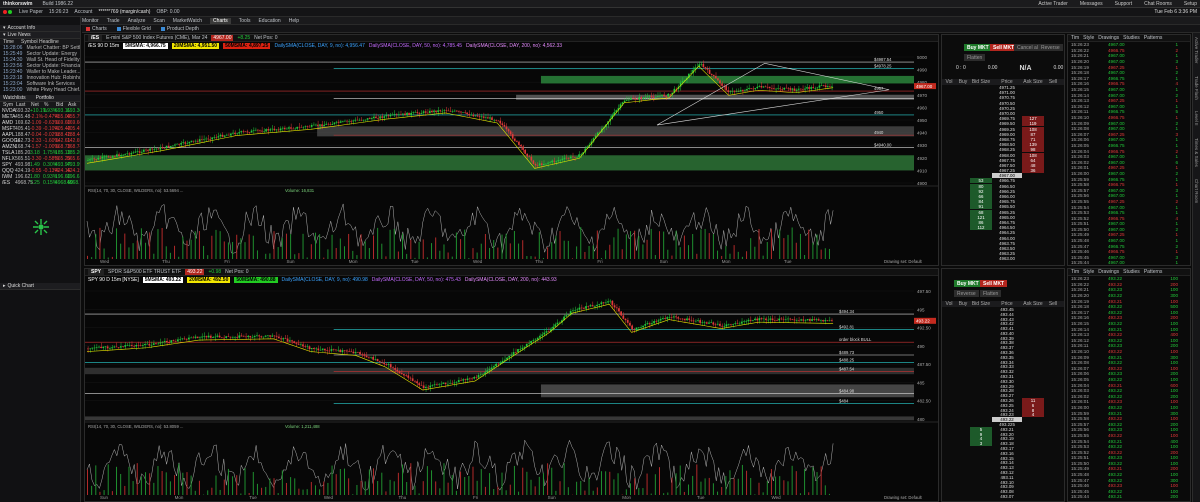 The image size is (1200, 502). What do you see at coordinates (1158, 4) in the screenshot?
I see `top-link: Chat Rooms` at bounding box center [1158, 4].